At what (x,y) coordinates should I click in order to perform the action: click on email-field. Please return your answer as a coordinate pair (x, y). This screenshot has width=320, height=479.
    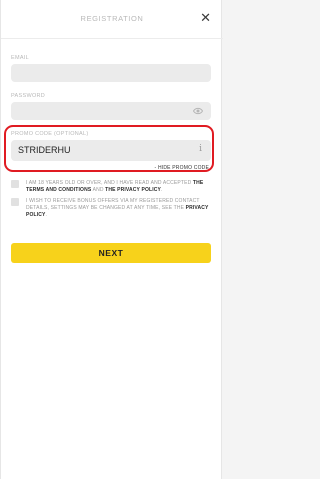
    Looking at the image, I should click on (111, 73).